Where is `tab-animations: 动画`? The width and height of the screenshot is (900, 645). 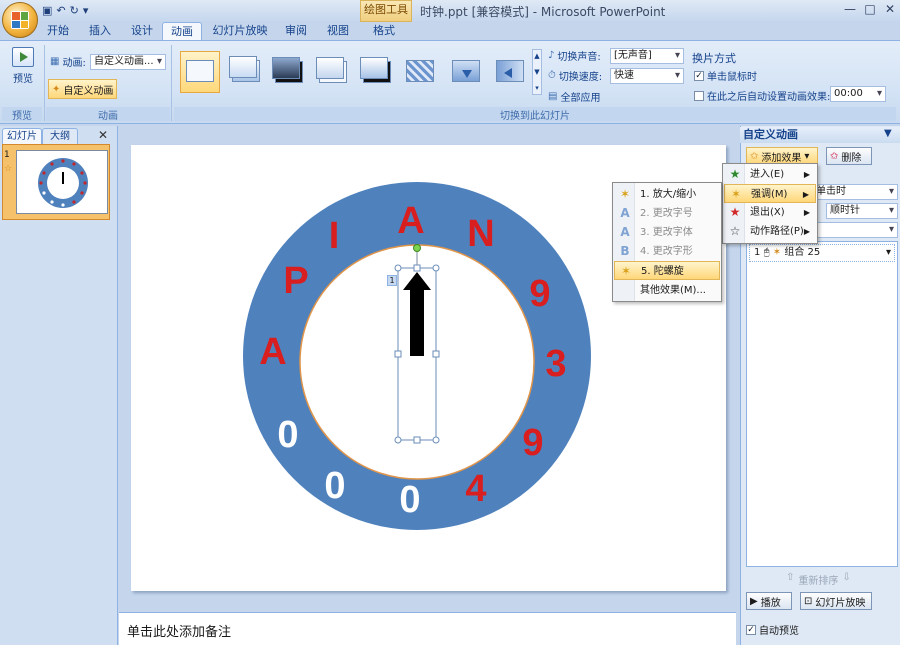 tab-animations: 动画 is located at coordinates (182, 31).